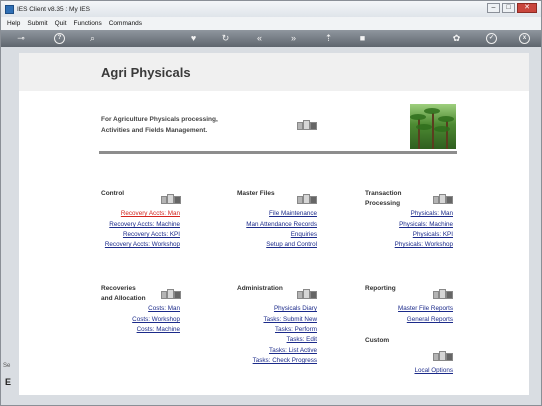 Image resolution: width=542 pixels, height=406 pixels. What do you see at coordinates (158, 329) in the screenshot?
I see `link-costs-machine: Costs: Machine` at bounding box center [158, 329].